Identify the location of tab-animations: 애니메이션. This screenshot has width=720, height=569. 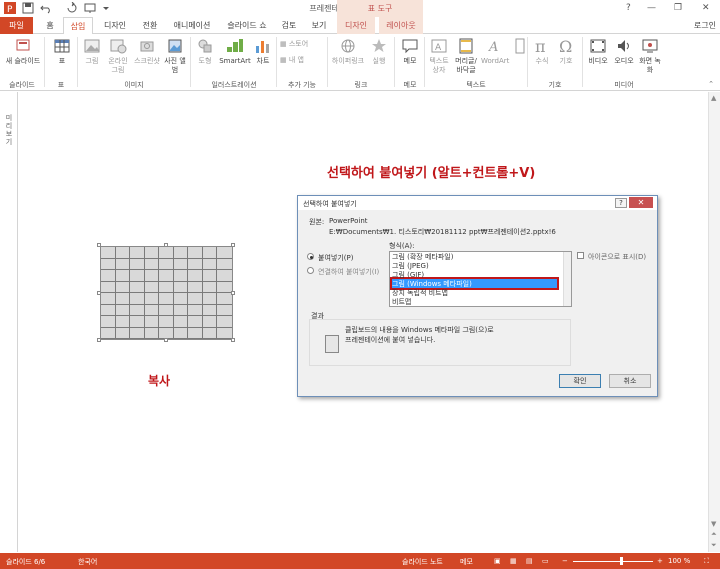
(192, 25).